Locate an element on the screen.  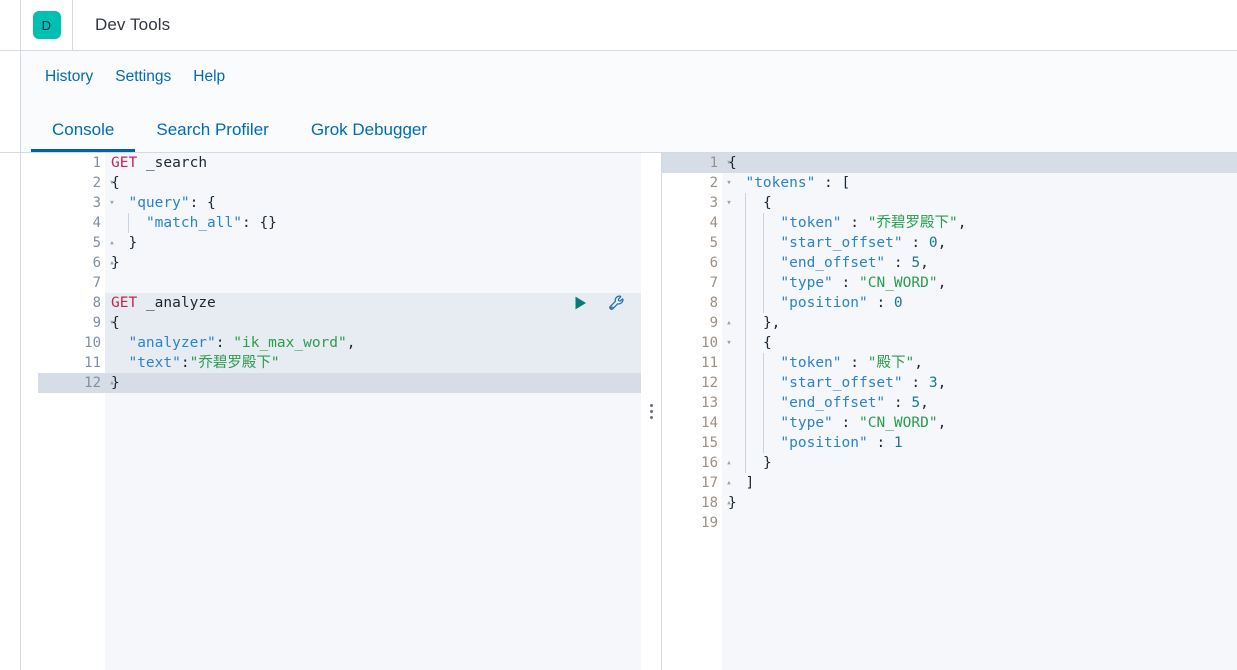
line-number: 1 ▾ is located at coordinates (697, 163).